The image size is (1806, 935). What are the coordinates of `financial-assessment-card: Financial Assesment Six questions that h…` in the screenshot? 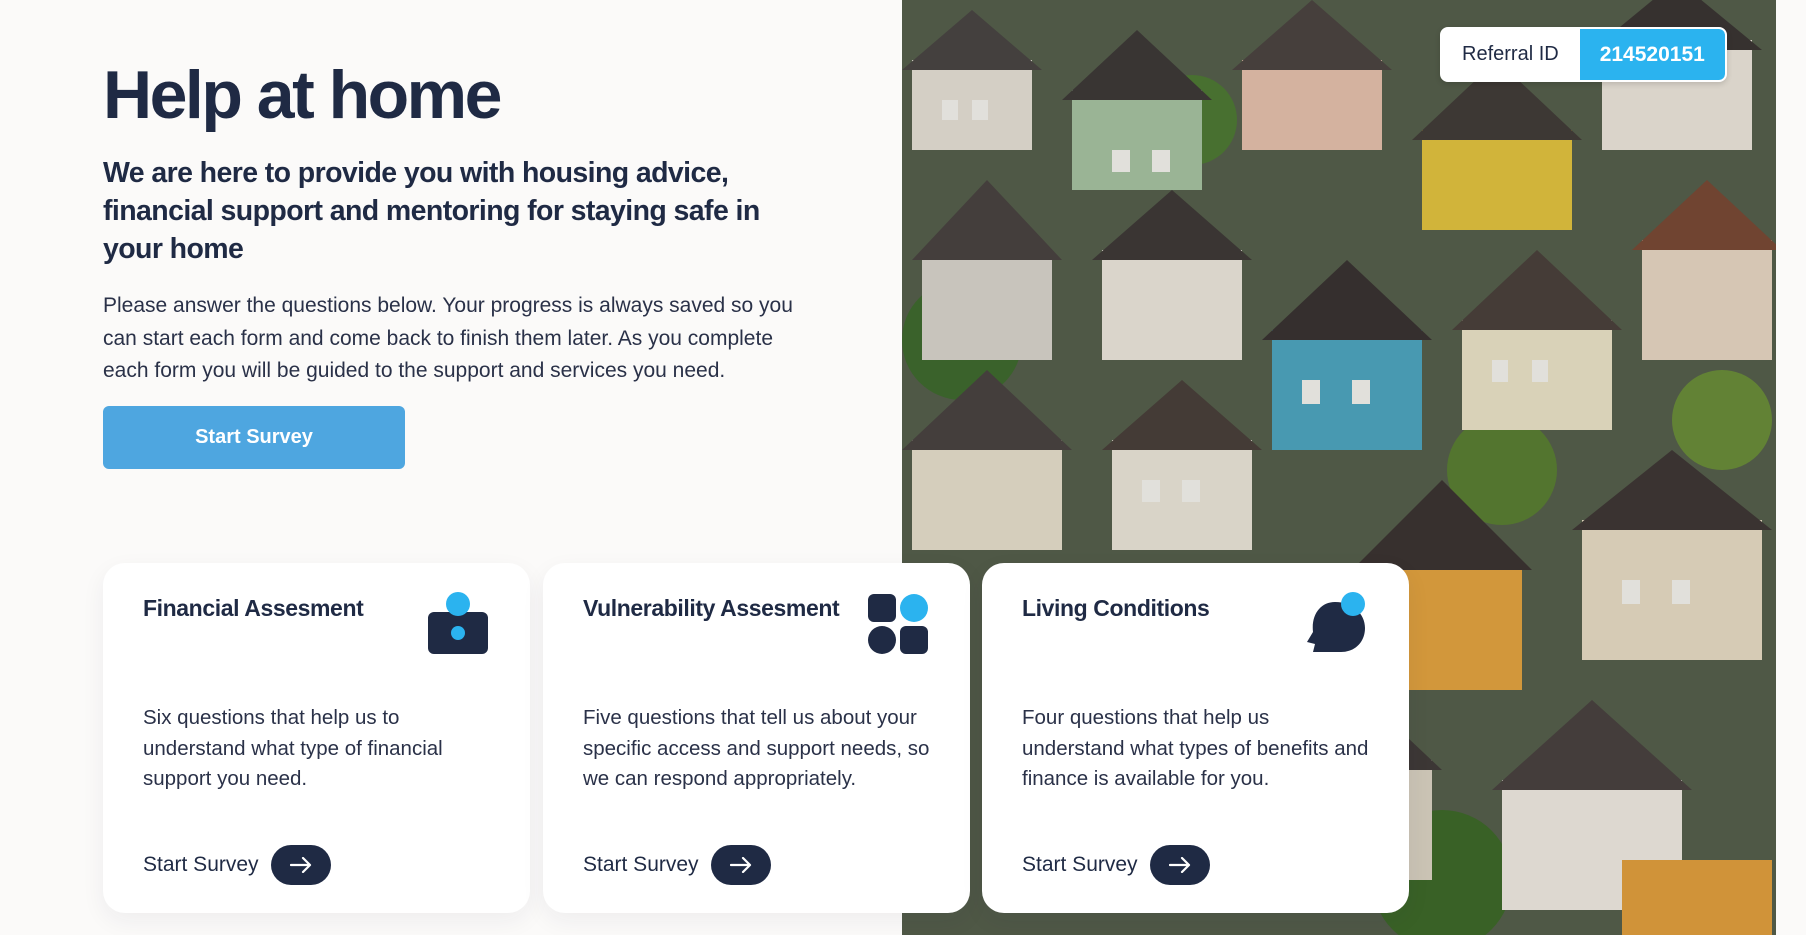 It's located at (316, 738).